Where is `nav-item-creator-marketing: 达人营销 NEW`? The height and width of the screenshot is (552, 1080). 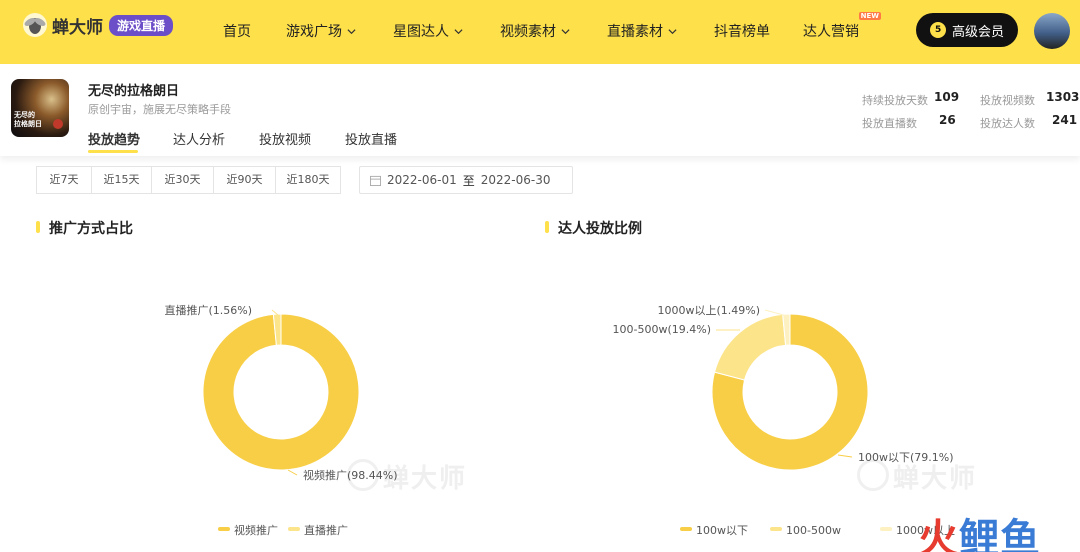 nav-item-creator-marketing: 达人营销 NEW is located at coordinates (842, 26).